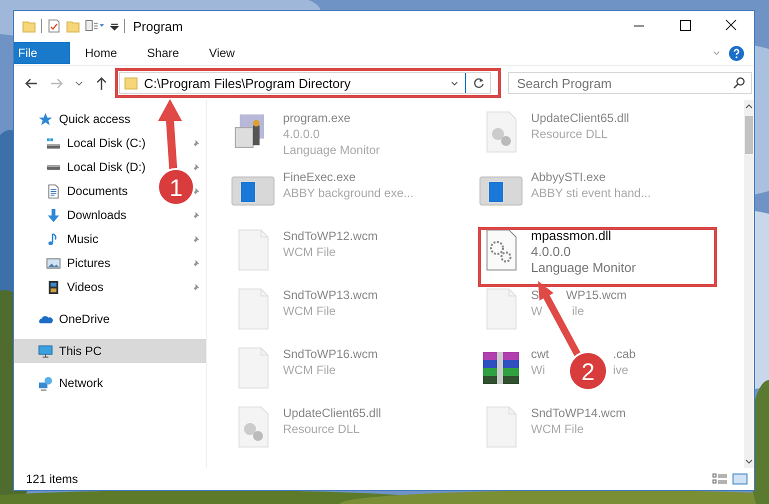 The width and height of the screenshot is (769, 504). I want to click on nav-item: Music, so click(82, 239).